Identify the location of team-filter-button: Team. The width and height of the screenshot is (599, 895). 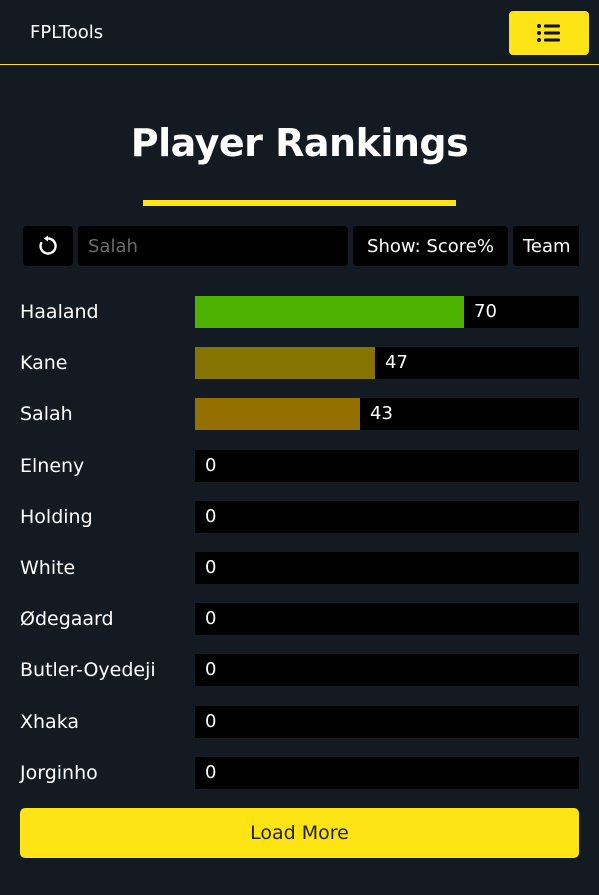
(546, 246).